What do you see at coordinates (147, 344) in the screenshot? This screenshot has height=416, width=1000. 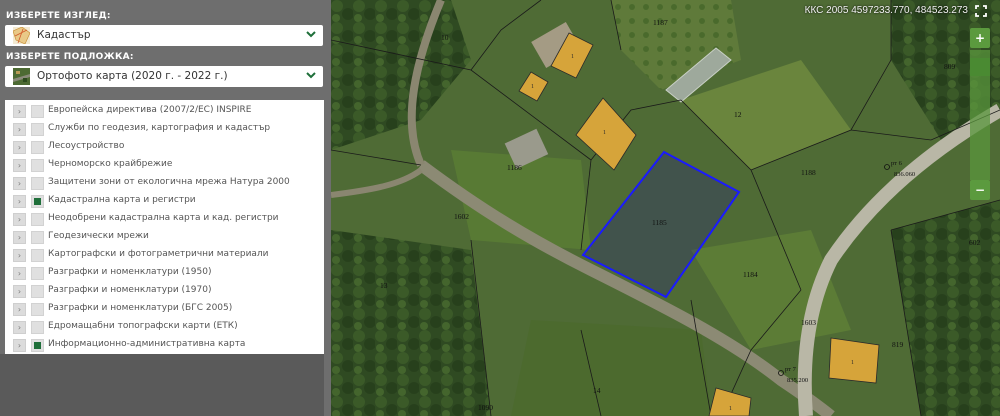 I see `layer-label: Информационно-административна карта` at bounding box center [147, 344].